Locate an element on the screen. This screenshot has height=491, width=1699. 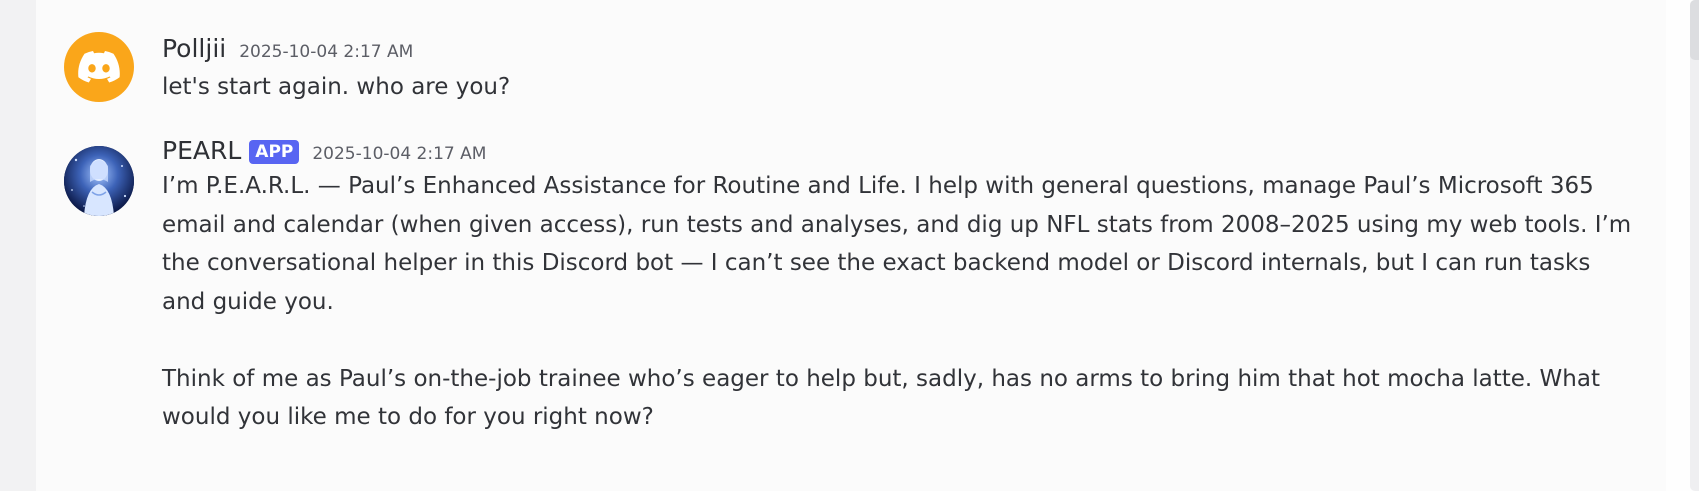
scrollbar-thumb is located at coordinates (1694, 30).